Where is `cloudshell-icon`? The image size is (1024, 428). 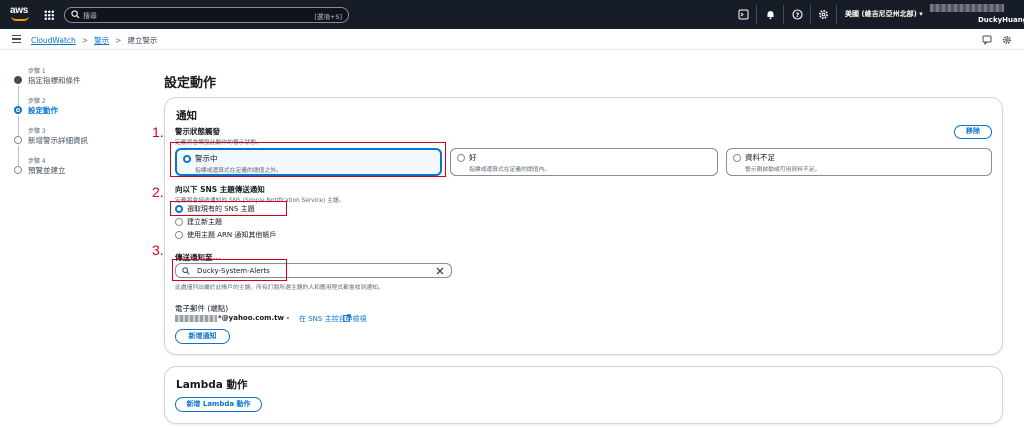 cloudshell-icon is located at coordinates (743, 14).